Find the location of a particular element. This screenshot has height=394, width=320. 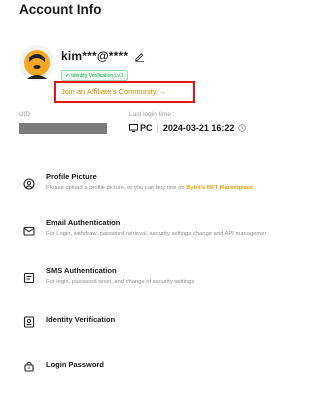

setting-title: Login Password is located at coordinates (75, 364).